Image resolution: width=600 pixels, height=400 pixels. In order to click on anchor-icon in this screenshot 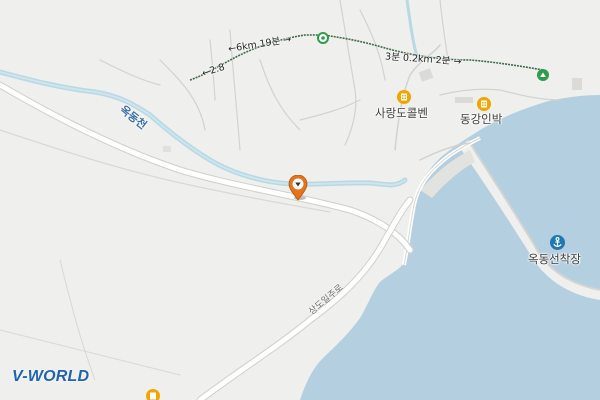, I will do `click(557, 242)`.